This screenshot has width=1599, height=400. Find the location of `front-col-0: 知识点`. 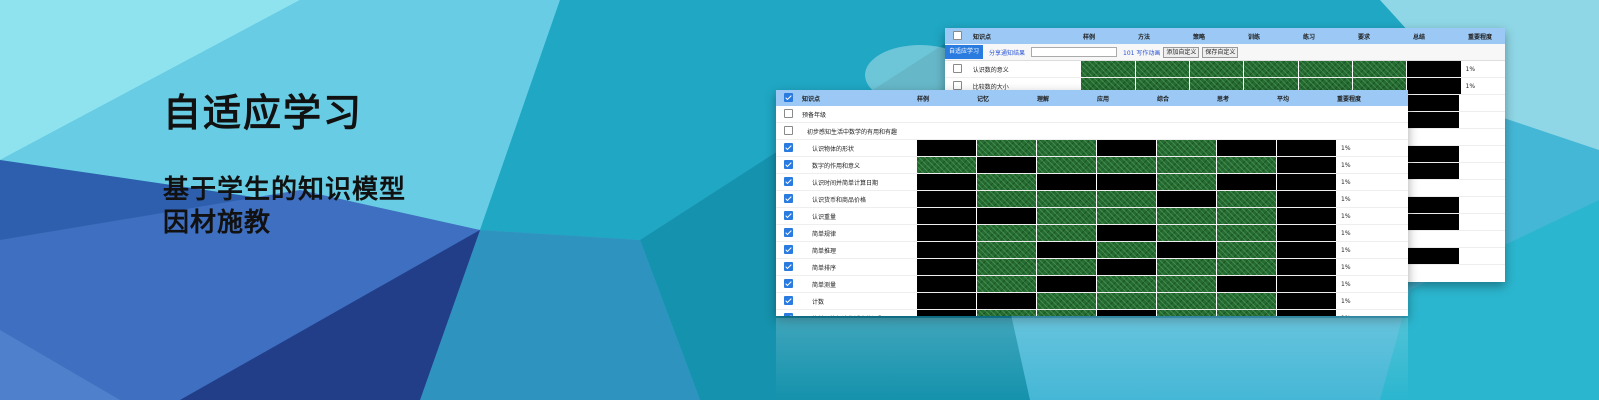

front-col-0: 知识点 is located at coordinates (811, 99).